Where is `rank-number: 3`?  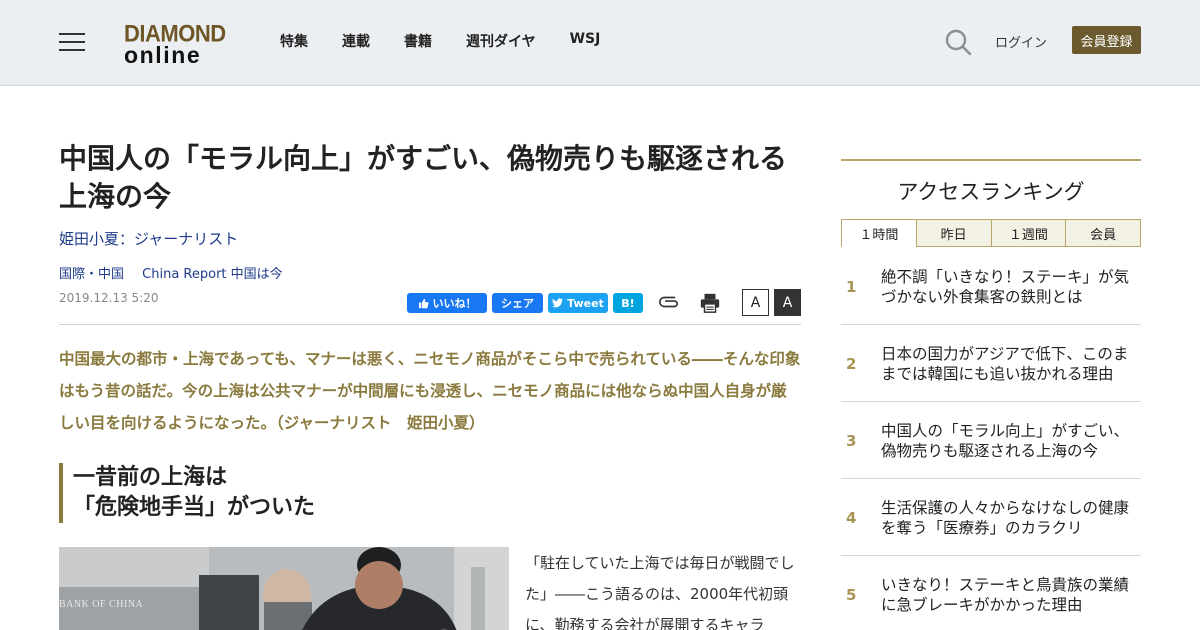
rank-number: 3 is located at coordinates (851, 440).